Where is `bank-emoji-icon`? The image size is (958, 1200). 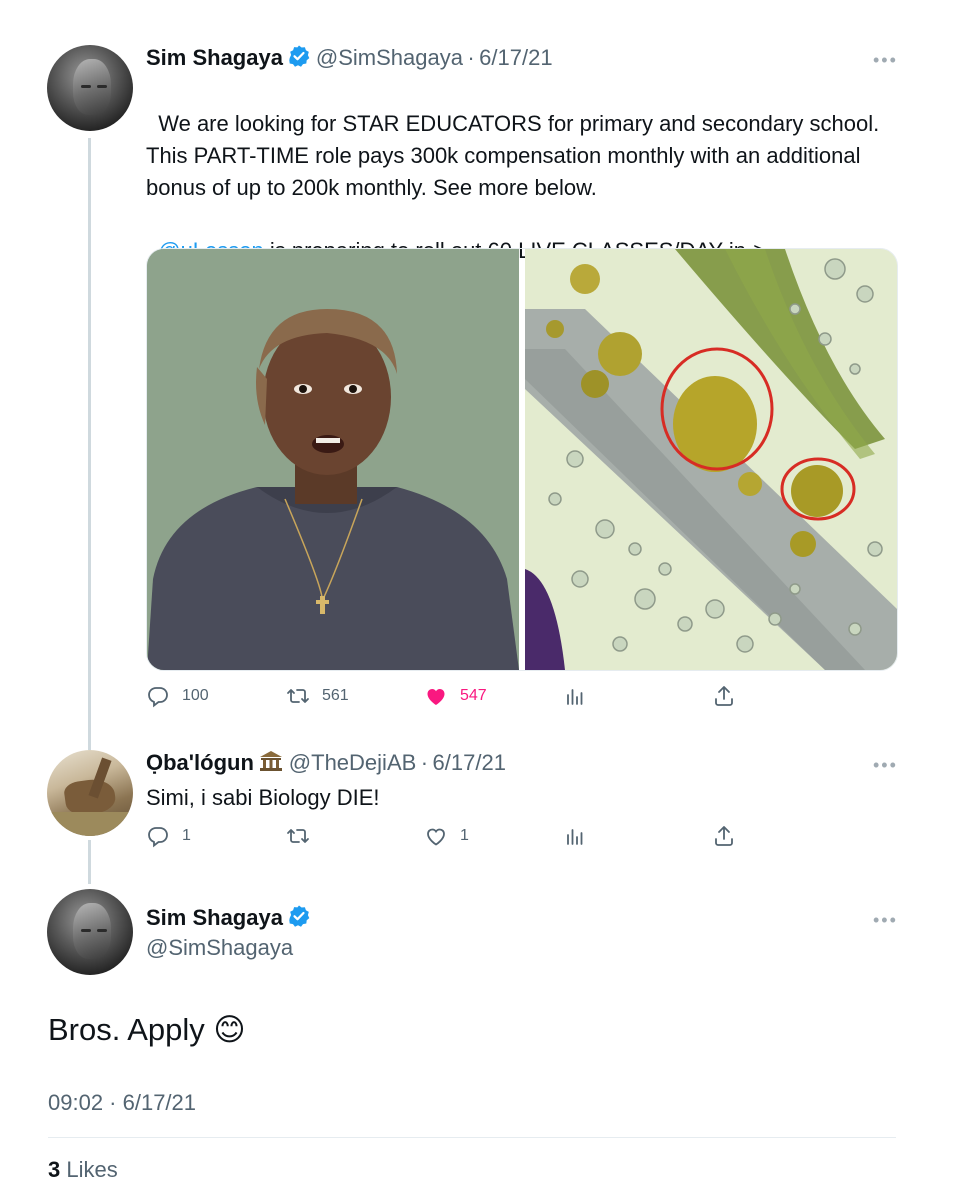 bank-emoji-icon is located at coordinates (271, 761).